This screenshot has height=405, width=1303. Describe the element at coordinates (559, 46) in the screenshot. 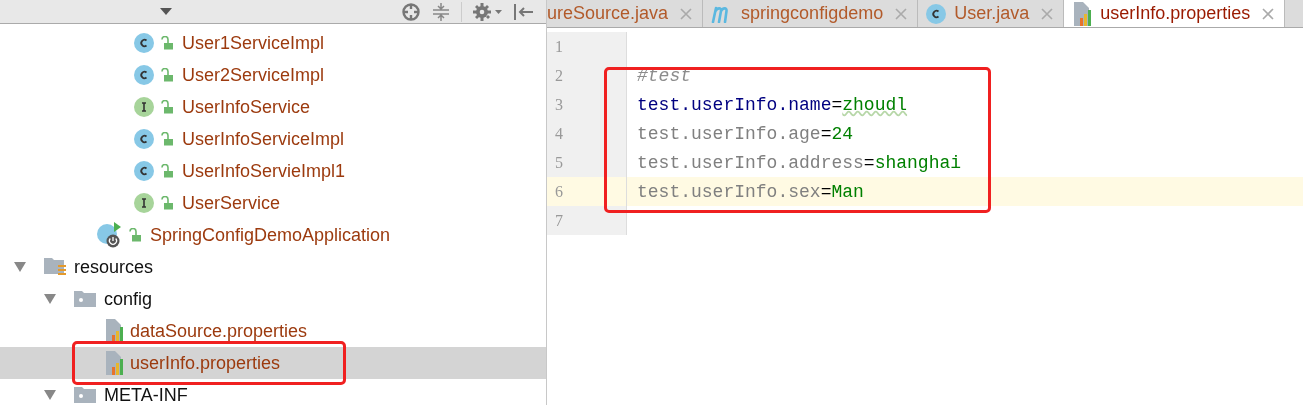

I see `line-number: 1` at that location.